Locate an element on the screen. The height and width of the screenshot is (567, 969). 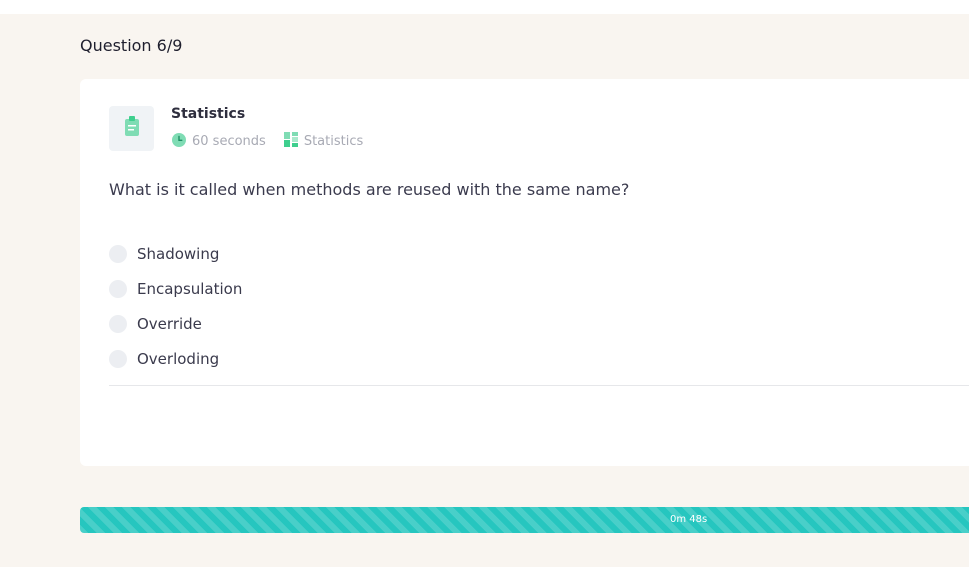
answer-option: Shadowing is located at coordinates (175, 253).